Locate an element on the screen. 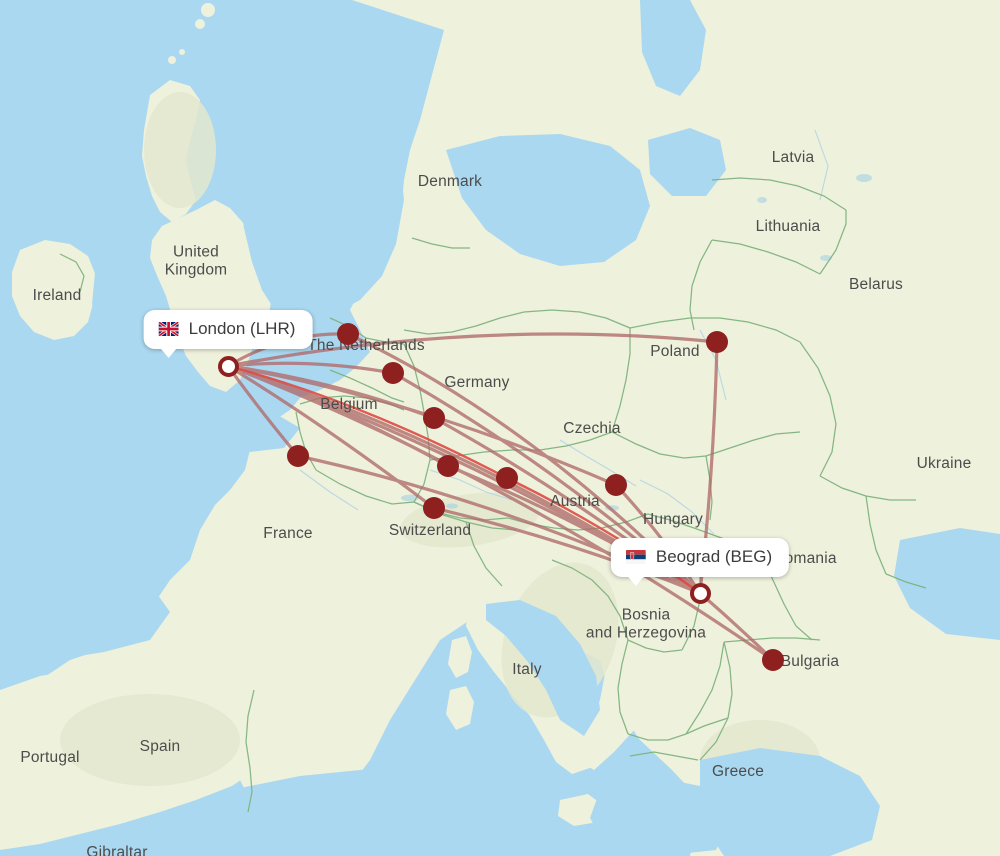 Image resolution: width=1000 pixels, height=856 pixels. airport-label-beg: Beograd (BEG) is located at coordinates (714, 556).